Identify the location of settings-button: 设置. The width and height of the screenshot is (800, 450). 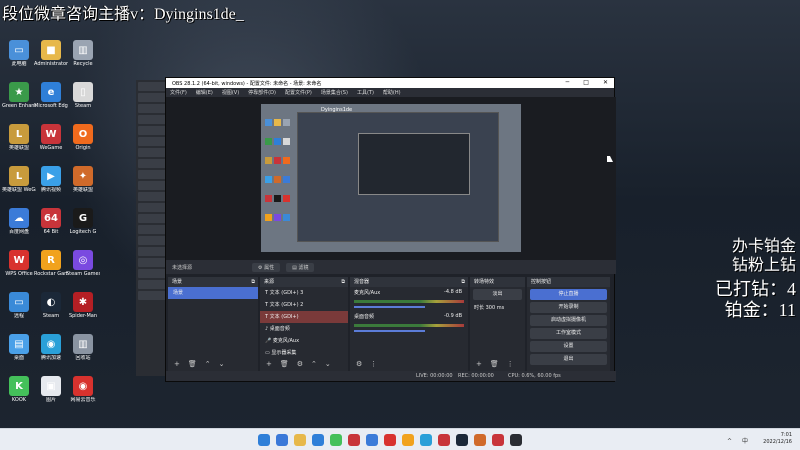
(568, 346).